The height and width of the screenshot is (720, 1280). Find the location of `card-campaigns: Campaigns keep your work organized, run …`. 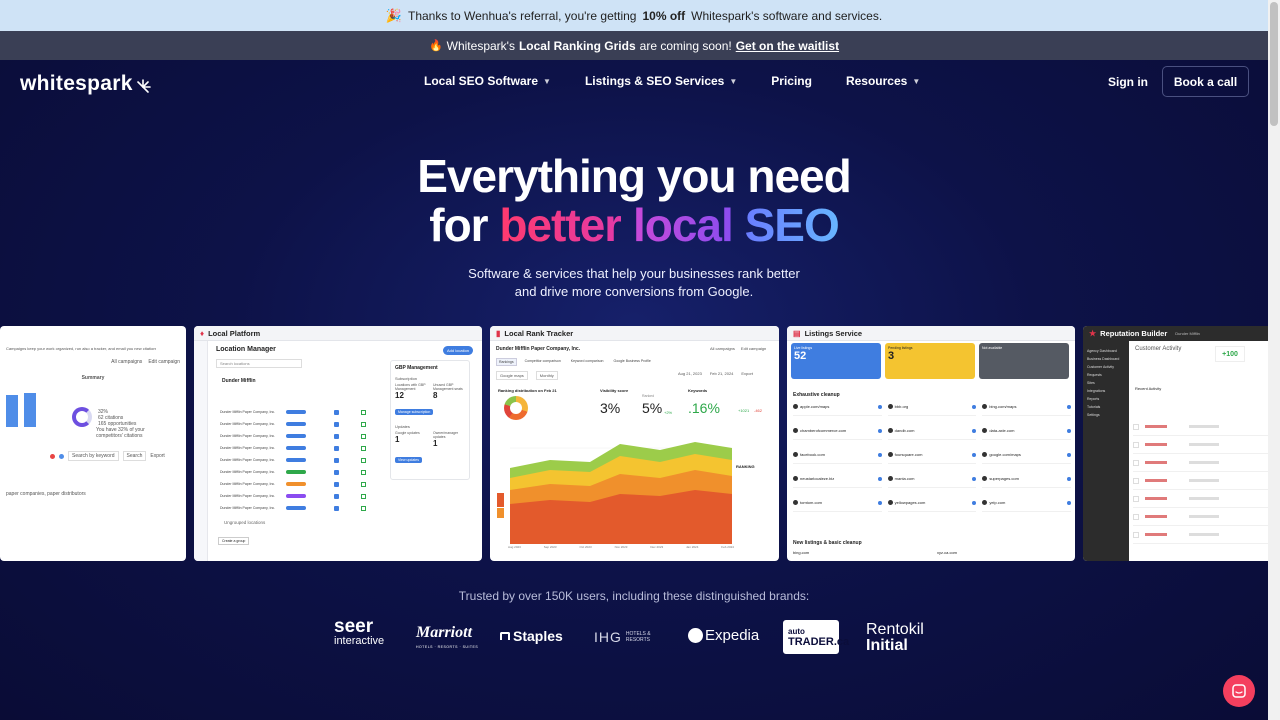

card-campaigns: Campaigns keep your work organized, run … is located at coordinates (93, 443).